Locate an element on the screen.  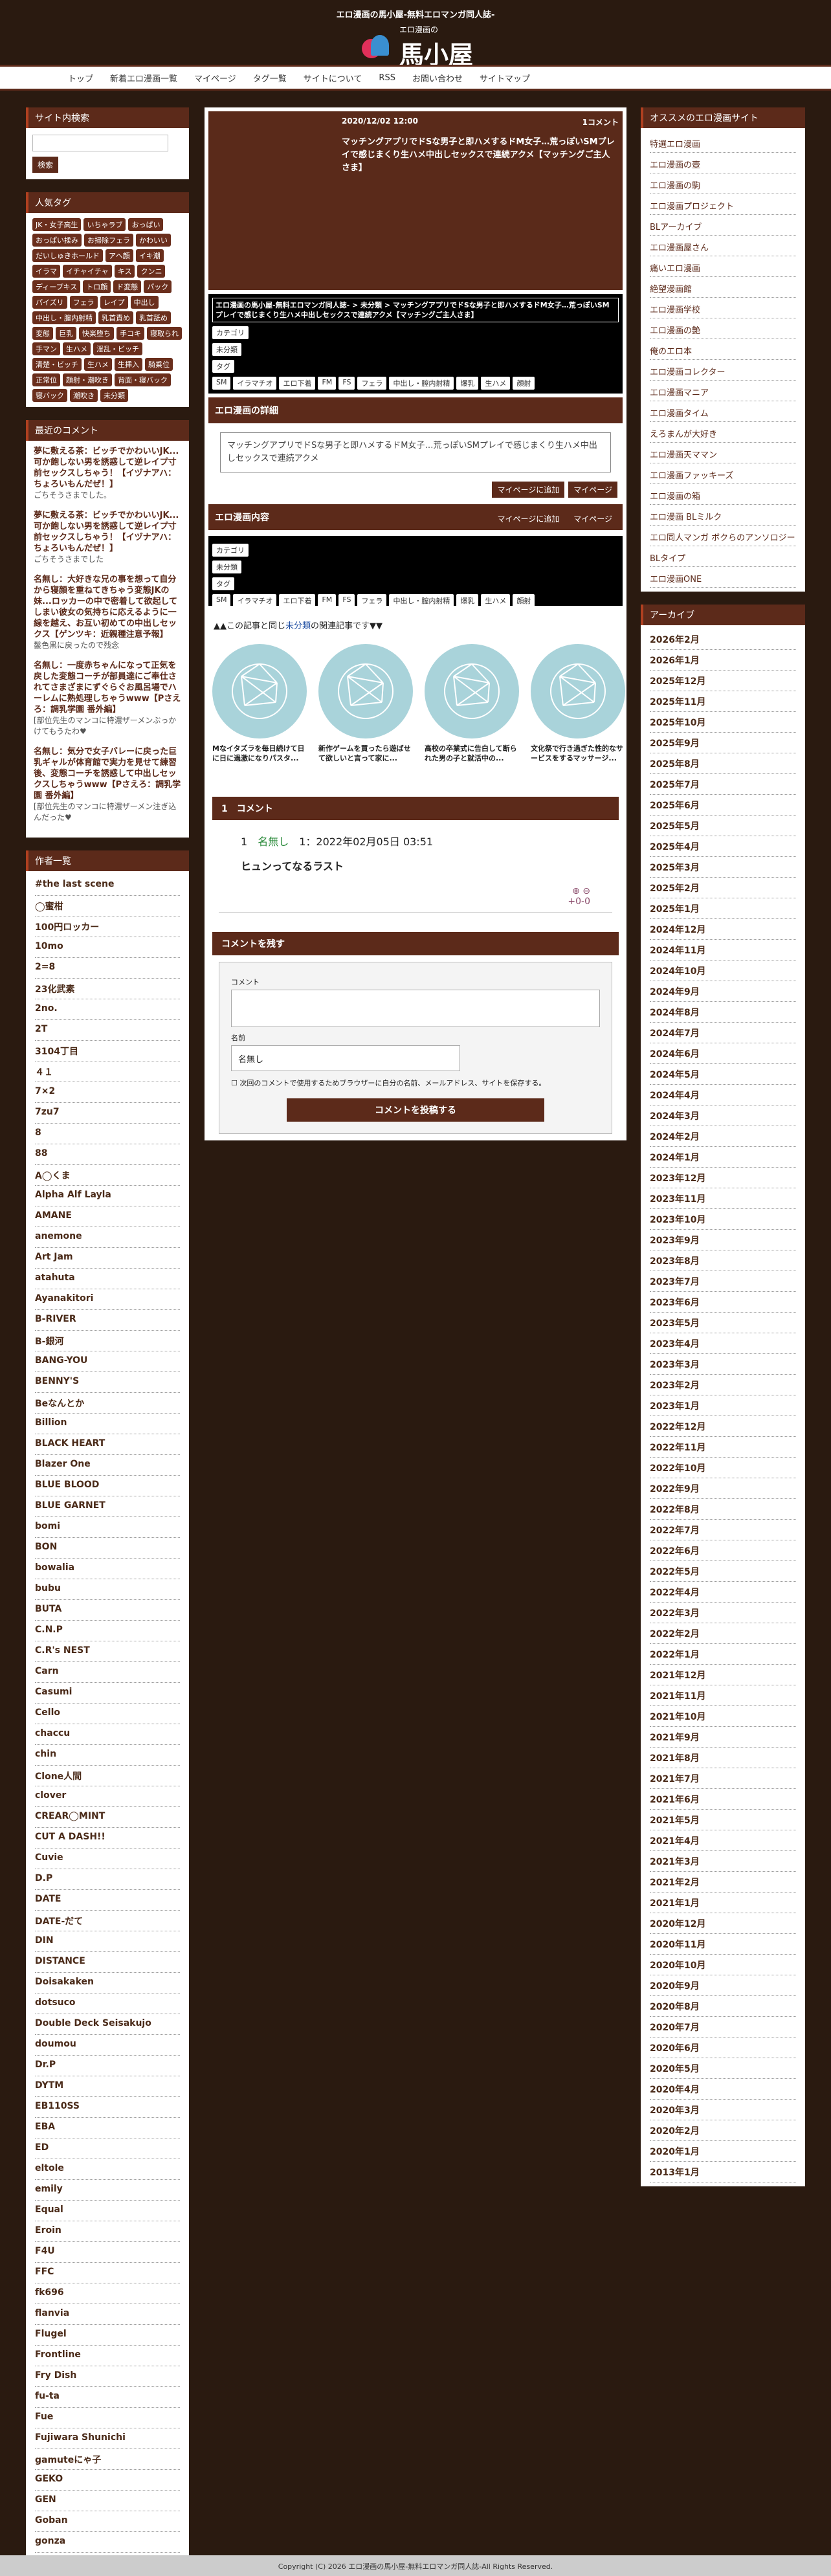
author-link: BANG-YOU is located at coordinates (107, 1361).